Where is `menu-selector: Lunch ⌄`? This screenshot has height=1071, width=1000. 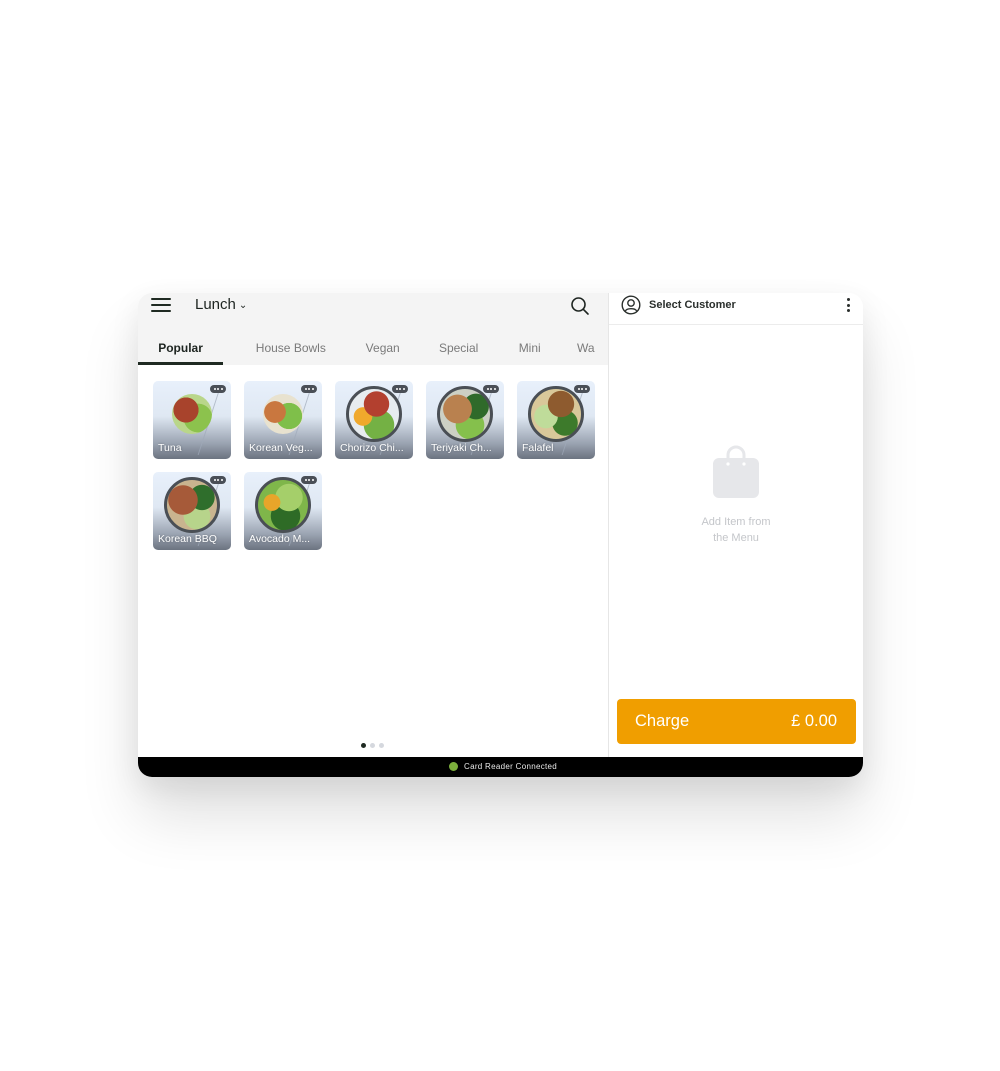 menu-selector: Lunch ⌄ is located at coordinates (221, 304).